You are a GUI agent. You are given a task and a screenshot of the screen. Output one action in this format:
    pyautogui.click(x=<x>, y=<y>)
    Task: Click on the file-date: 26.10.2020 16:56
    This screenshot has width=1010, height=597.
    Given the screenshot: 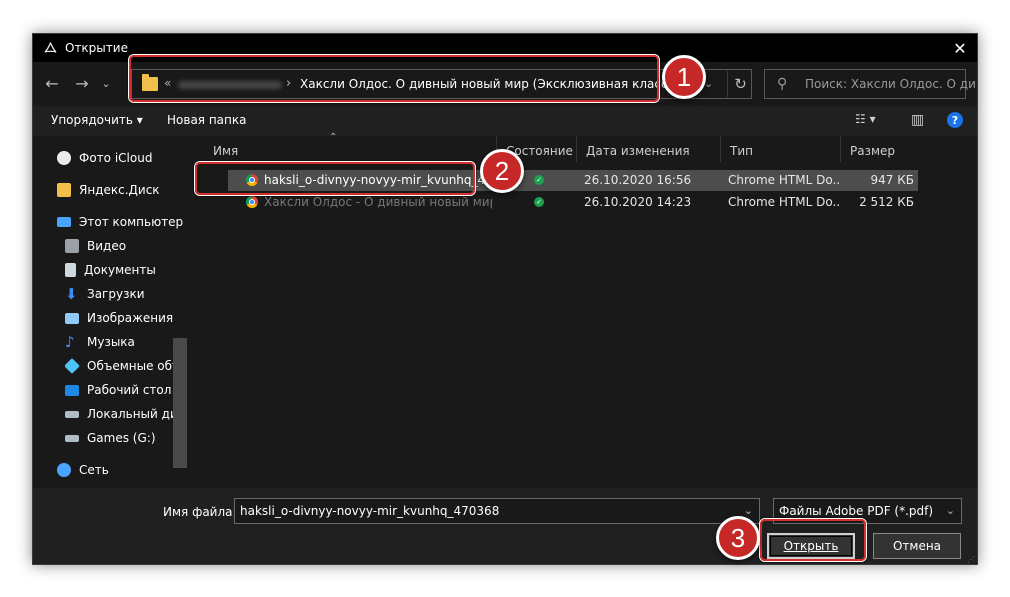 What is the action you would take?
    pyautogui.click(x=638, y=180)
    